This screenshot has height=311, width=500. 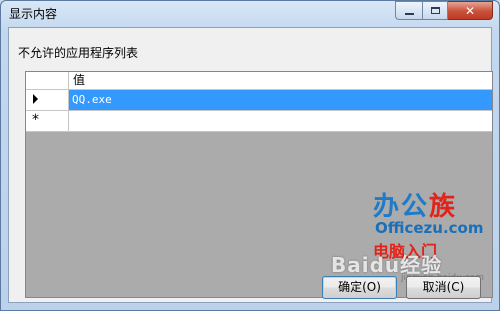 I want to click on new-row-star-icon: *, so click(x=35, y=120).